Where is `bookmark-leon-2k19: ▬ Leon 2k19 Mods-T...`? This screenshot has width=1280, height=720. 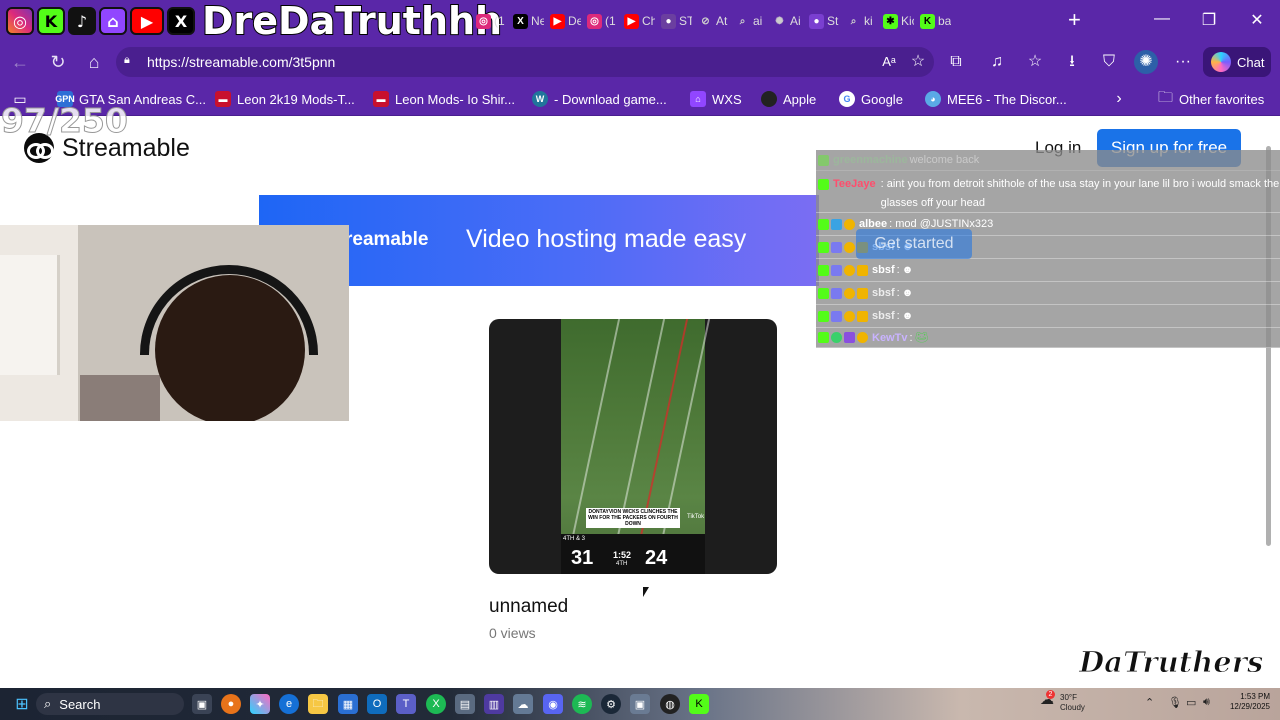
bookmark-leon-2k19: ▬ Leon 2k19 Mods-T... is located at coordinates (285, 99).